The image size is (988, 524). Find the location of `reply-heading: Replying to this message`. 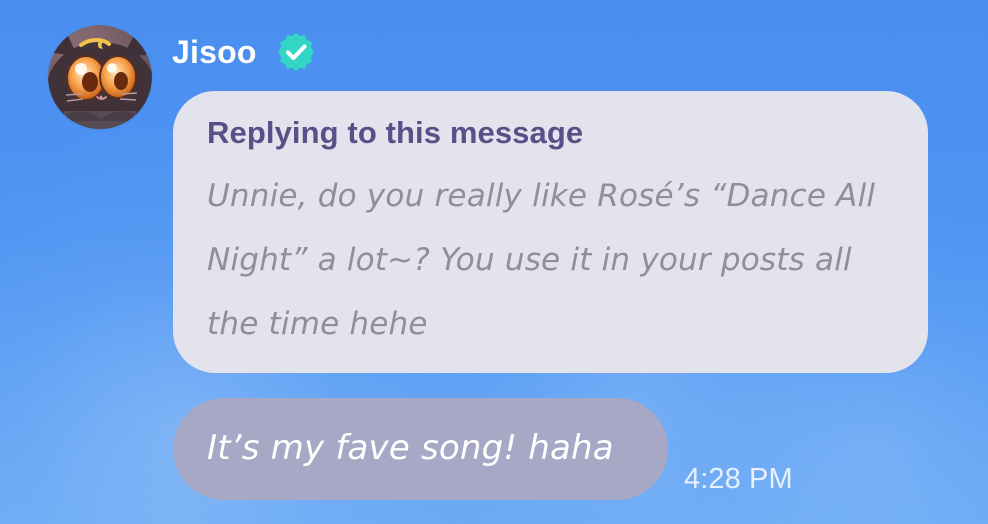

reply-heading: Replying to this message is located at coordinates (395, 132).